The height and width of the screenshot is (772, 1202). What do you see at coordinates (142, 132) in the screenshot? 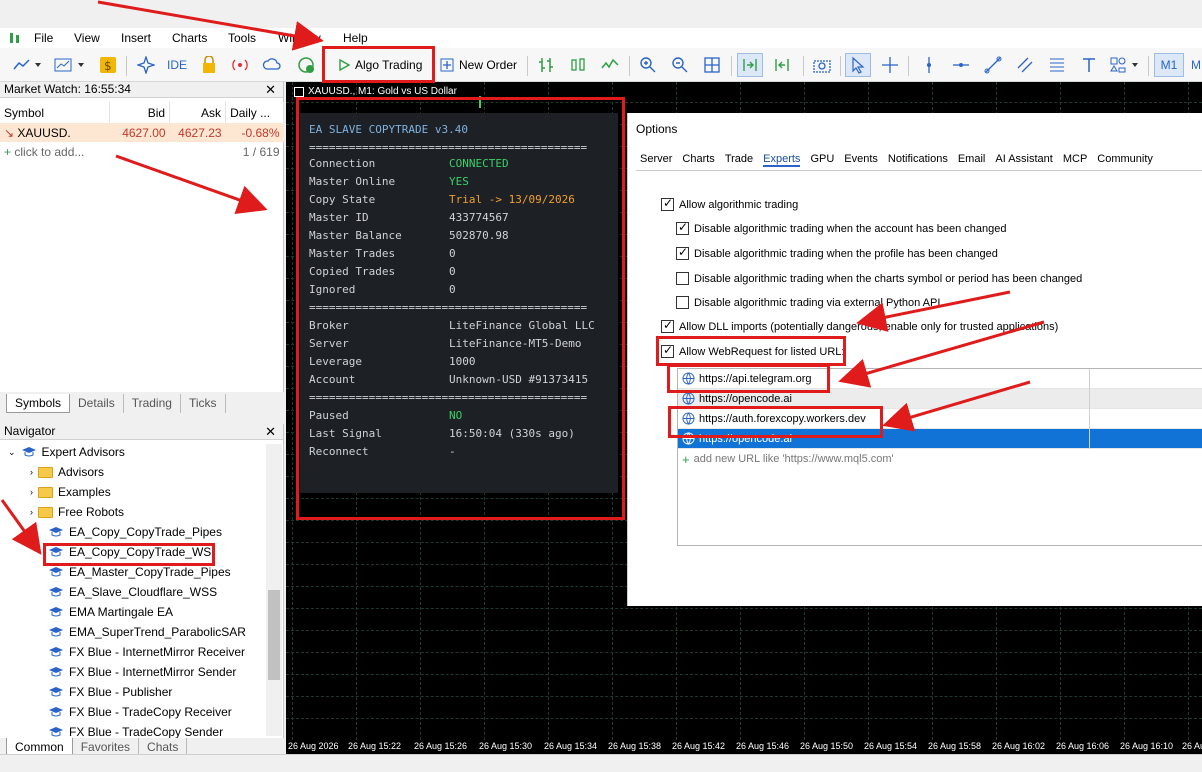
I see `table-row: ↘ XAUUSD. 4627.00 4627.23 -0.68%` at bounding box center [142, 132].